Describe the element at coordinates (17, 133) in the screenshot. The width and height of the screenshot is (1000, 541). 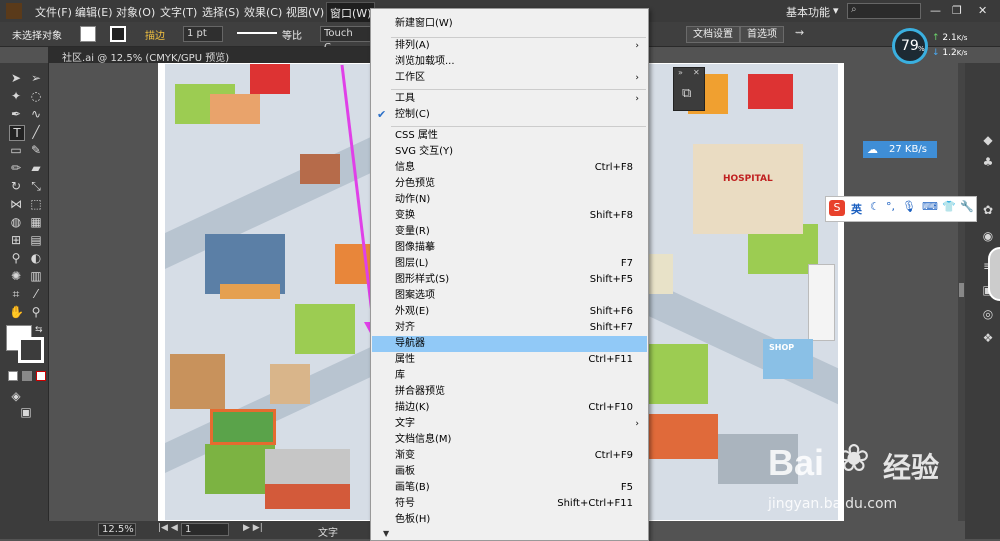
I see `type-tool-icon: T` at that location.